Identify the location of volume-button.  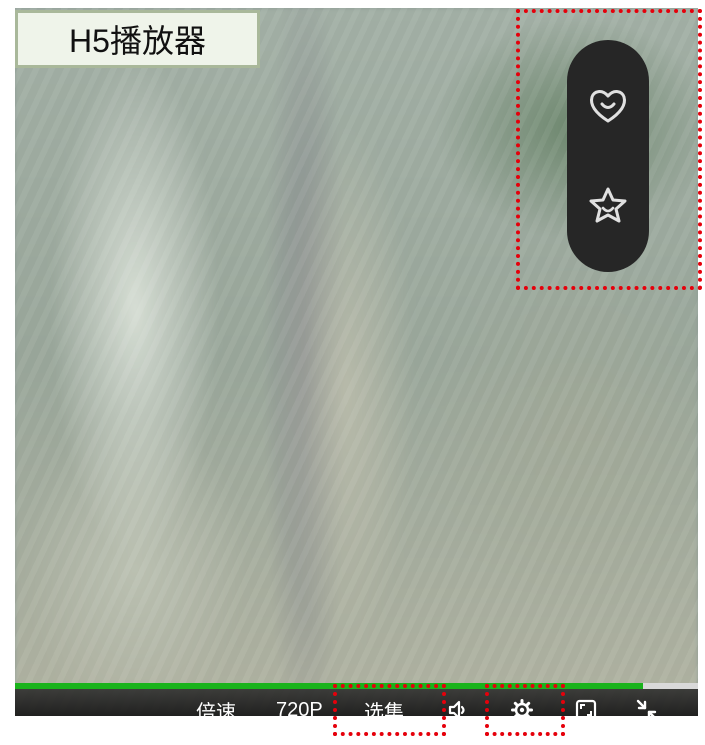
(459, 710).